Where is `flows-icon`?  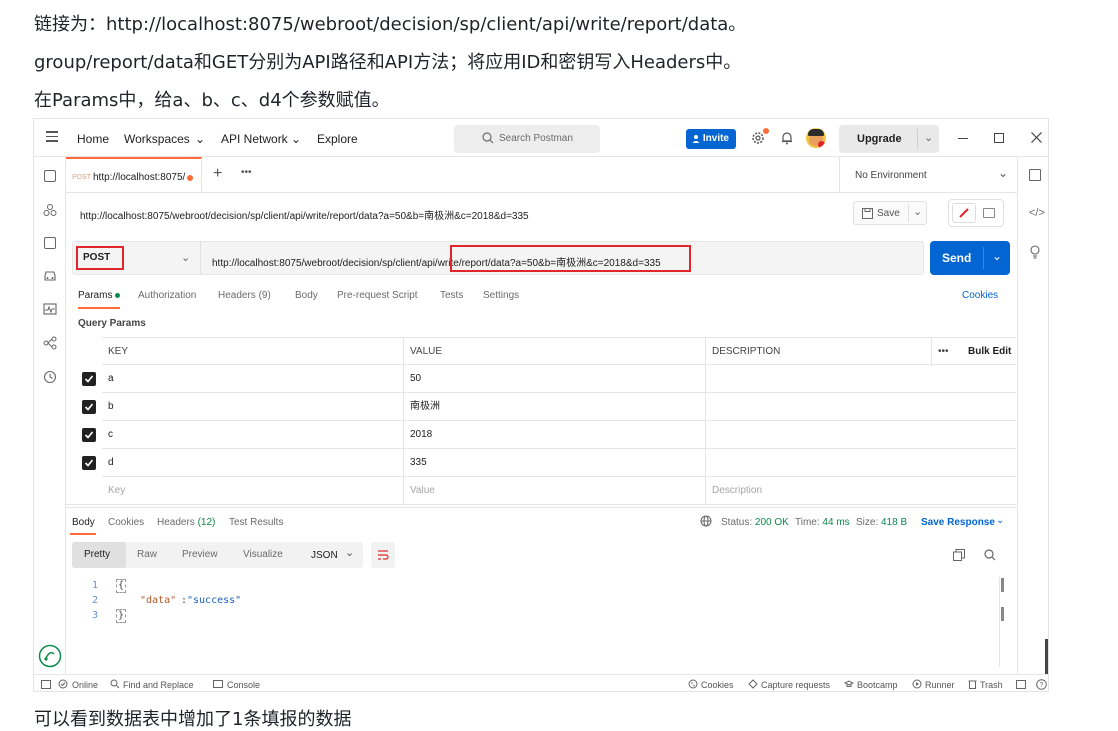
flows-icon is located at coordinates (50, 343).